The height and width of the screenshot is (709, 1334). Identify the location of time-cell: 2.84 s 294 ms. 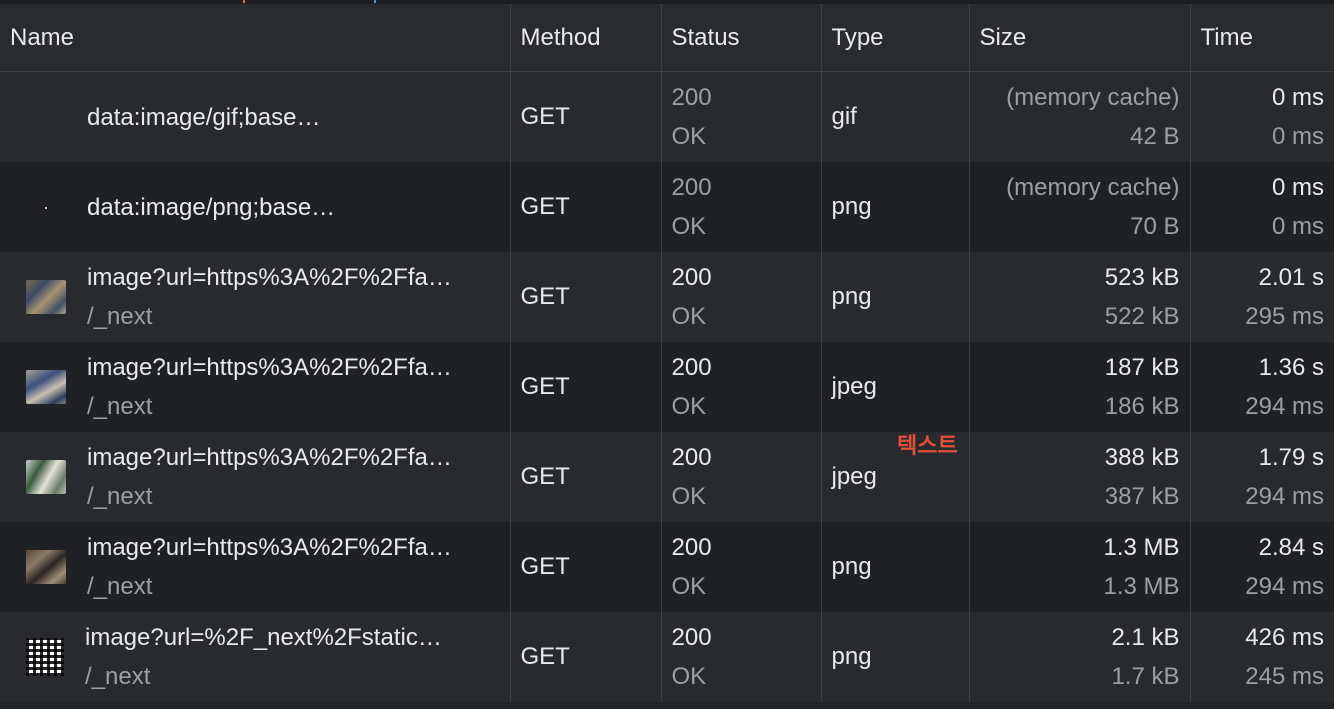
(1262, 567).